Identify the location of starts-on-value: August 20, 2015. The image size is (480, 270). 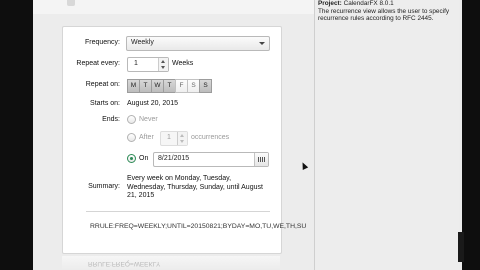
(152, 103).